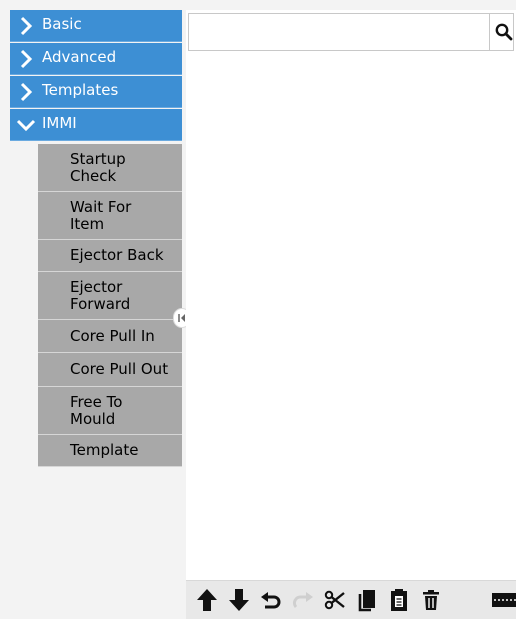  I want to click on node-label: Startup Check, so click(98, 167).